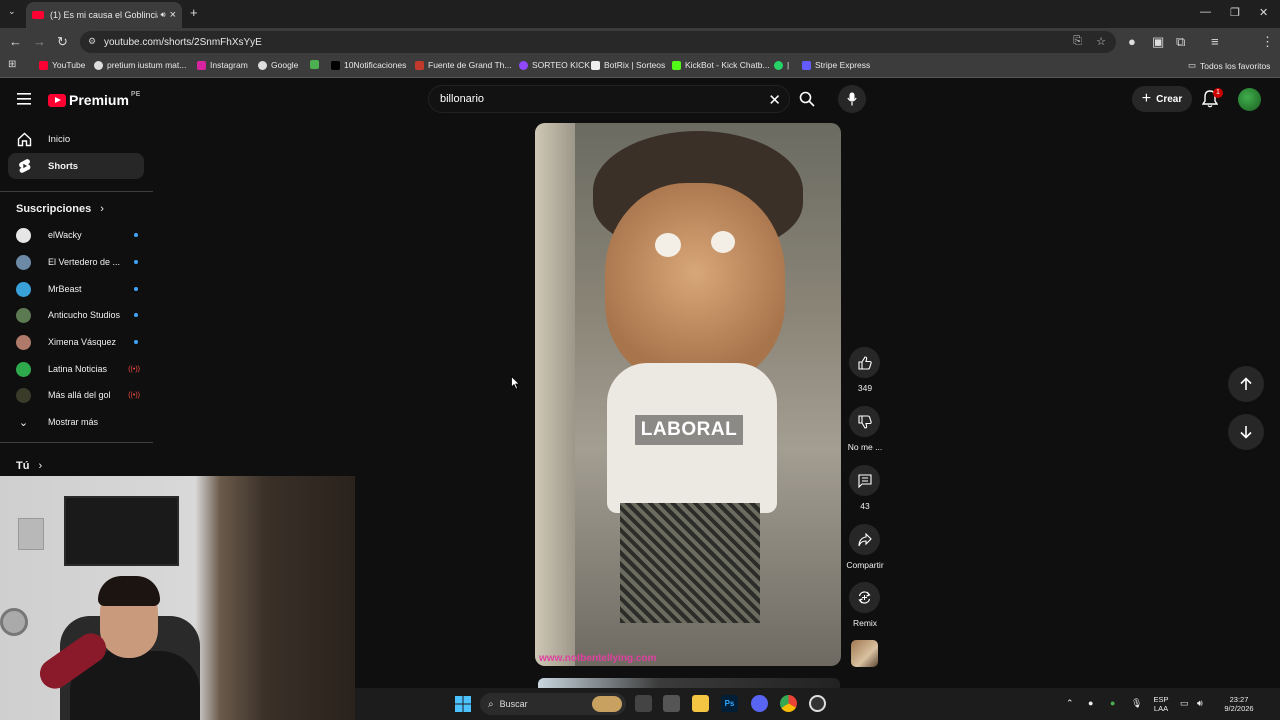 This screenshot has height=720, width=1280. I want to click on bookmark-item: Google, so click(278, 65).